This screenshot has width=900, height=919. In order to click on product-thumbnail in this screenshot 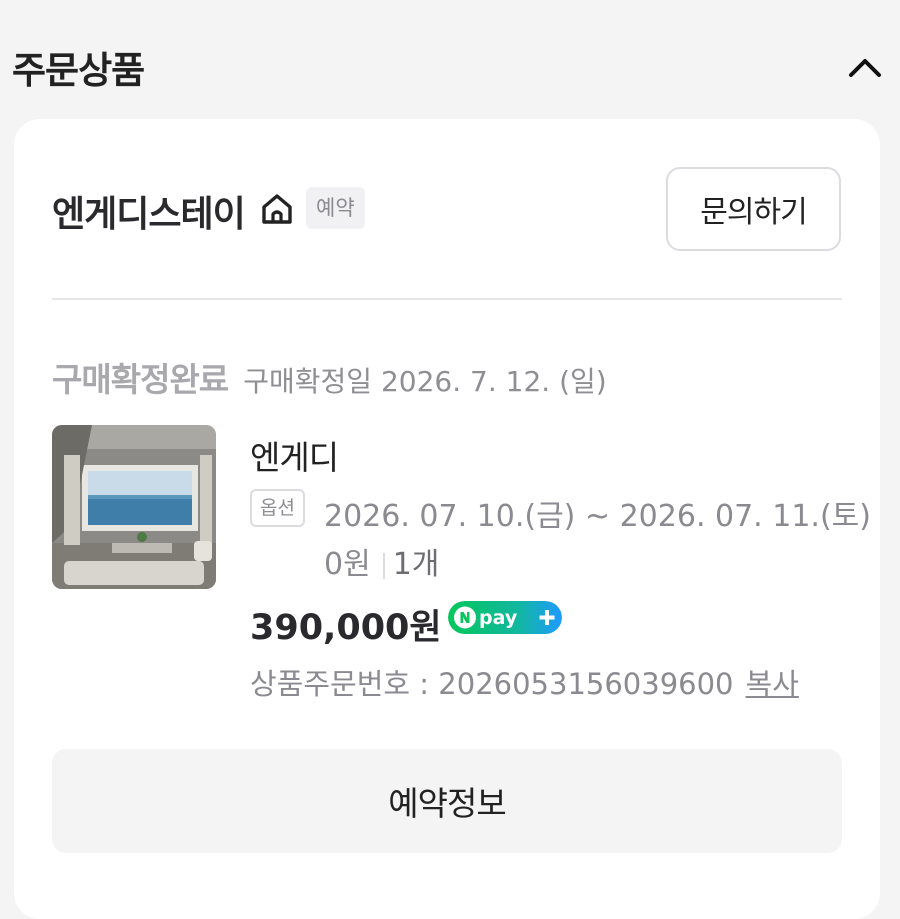, I will do `click(134, 507)`.